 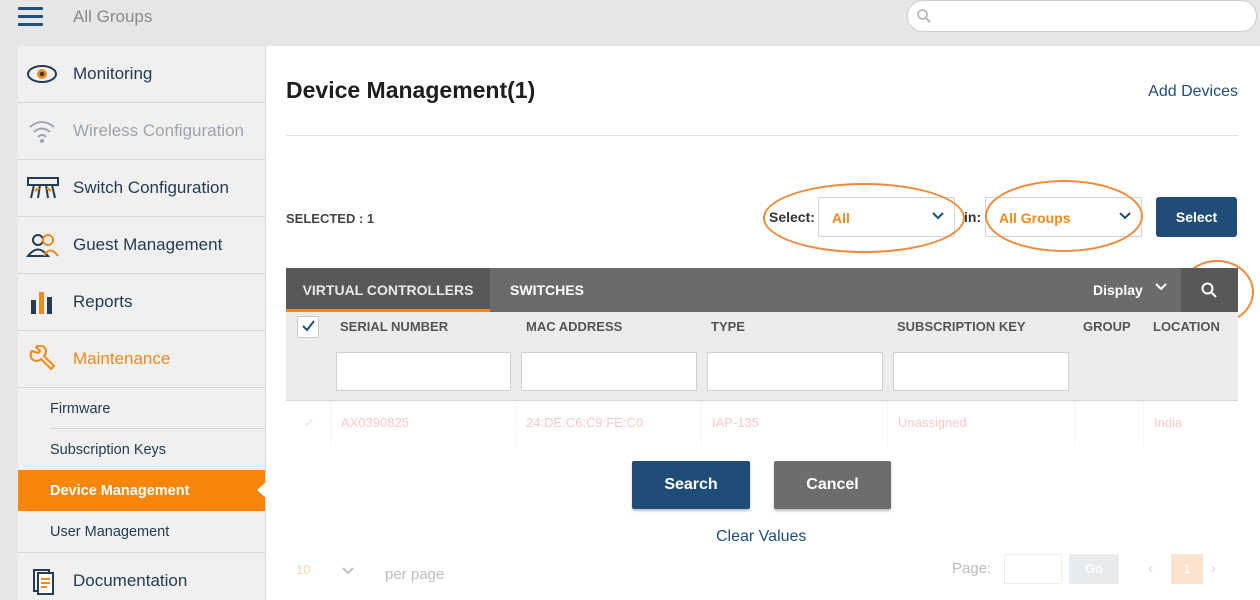 I want to click on serial-number-filter-input, so click(x=423, y=371).